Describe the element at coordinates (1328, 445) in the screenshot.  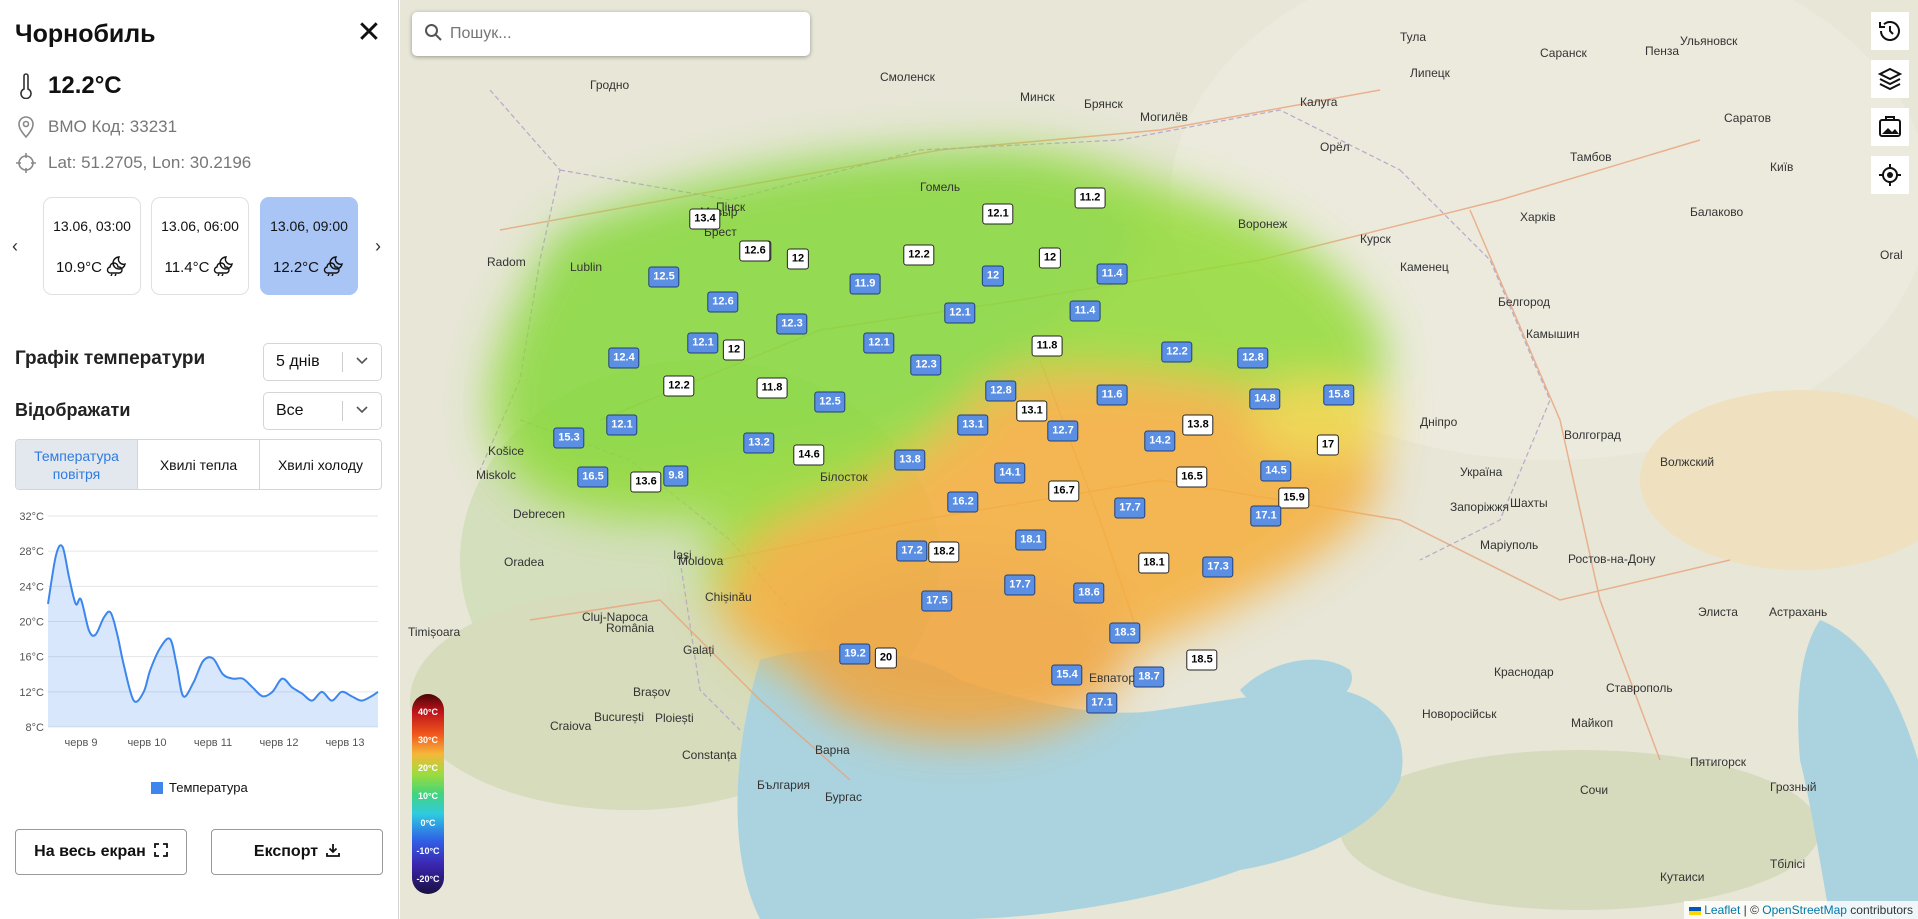
I see `station-marker: 17` at that location.